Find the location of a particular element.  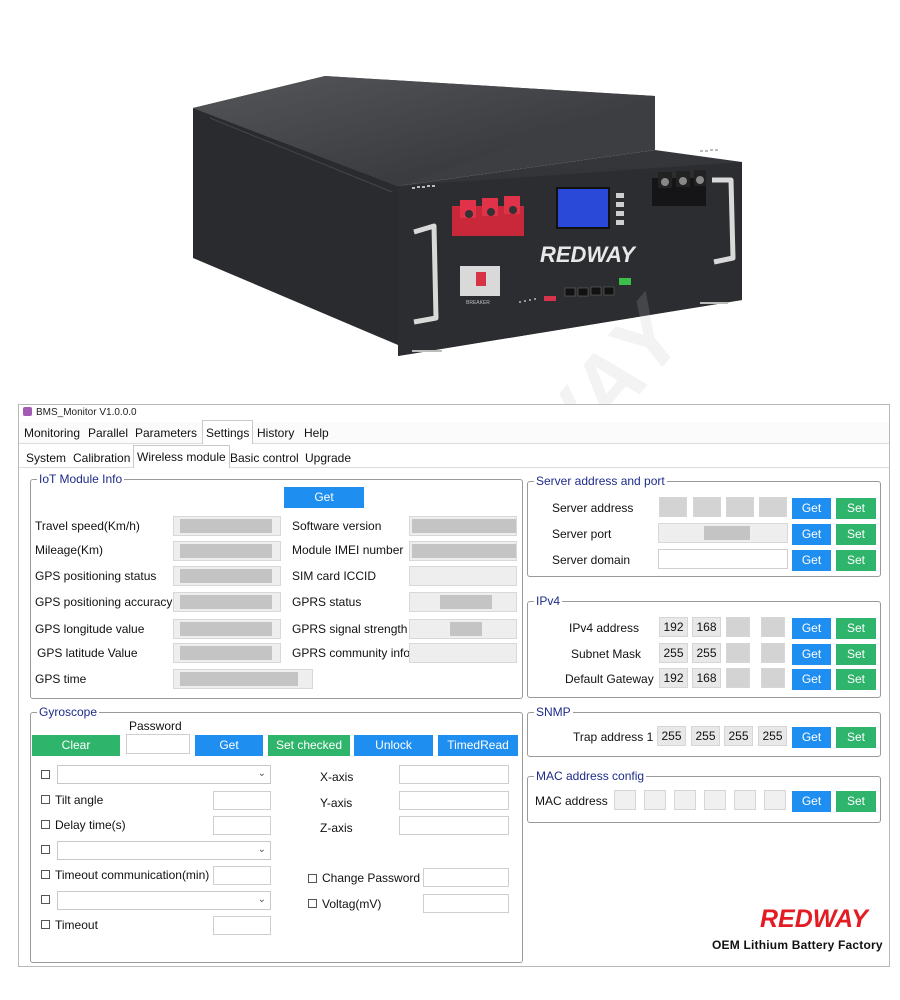

timeout-checkbox is located at coordinates (45, 924).